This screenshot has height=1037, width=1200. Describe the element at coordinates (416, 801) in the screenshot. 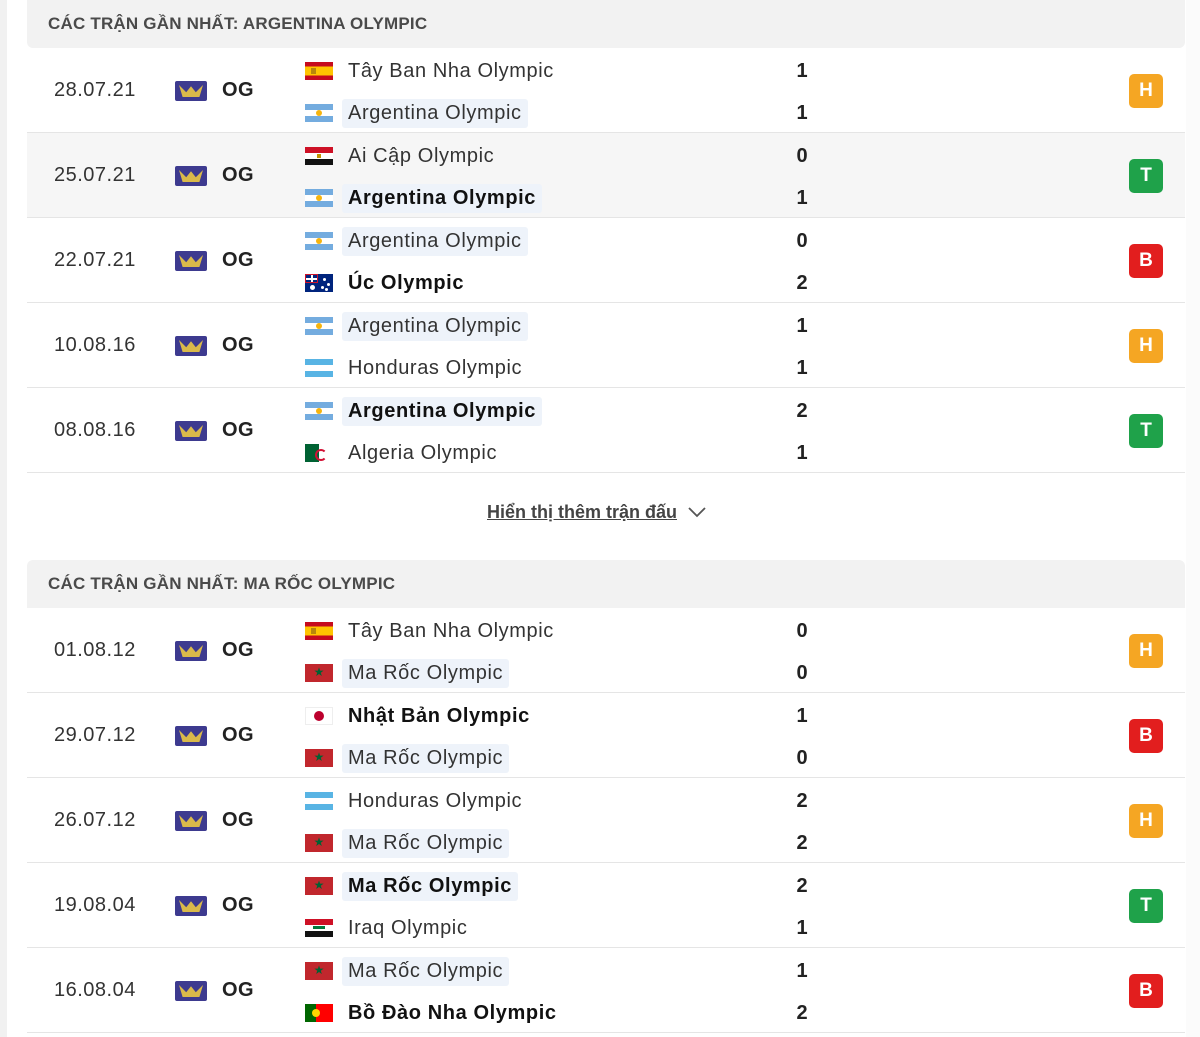

I see `home-team: Honduras Olympic` at that location.